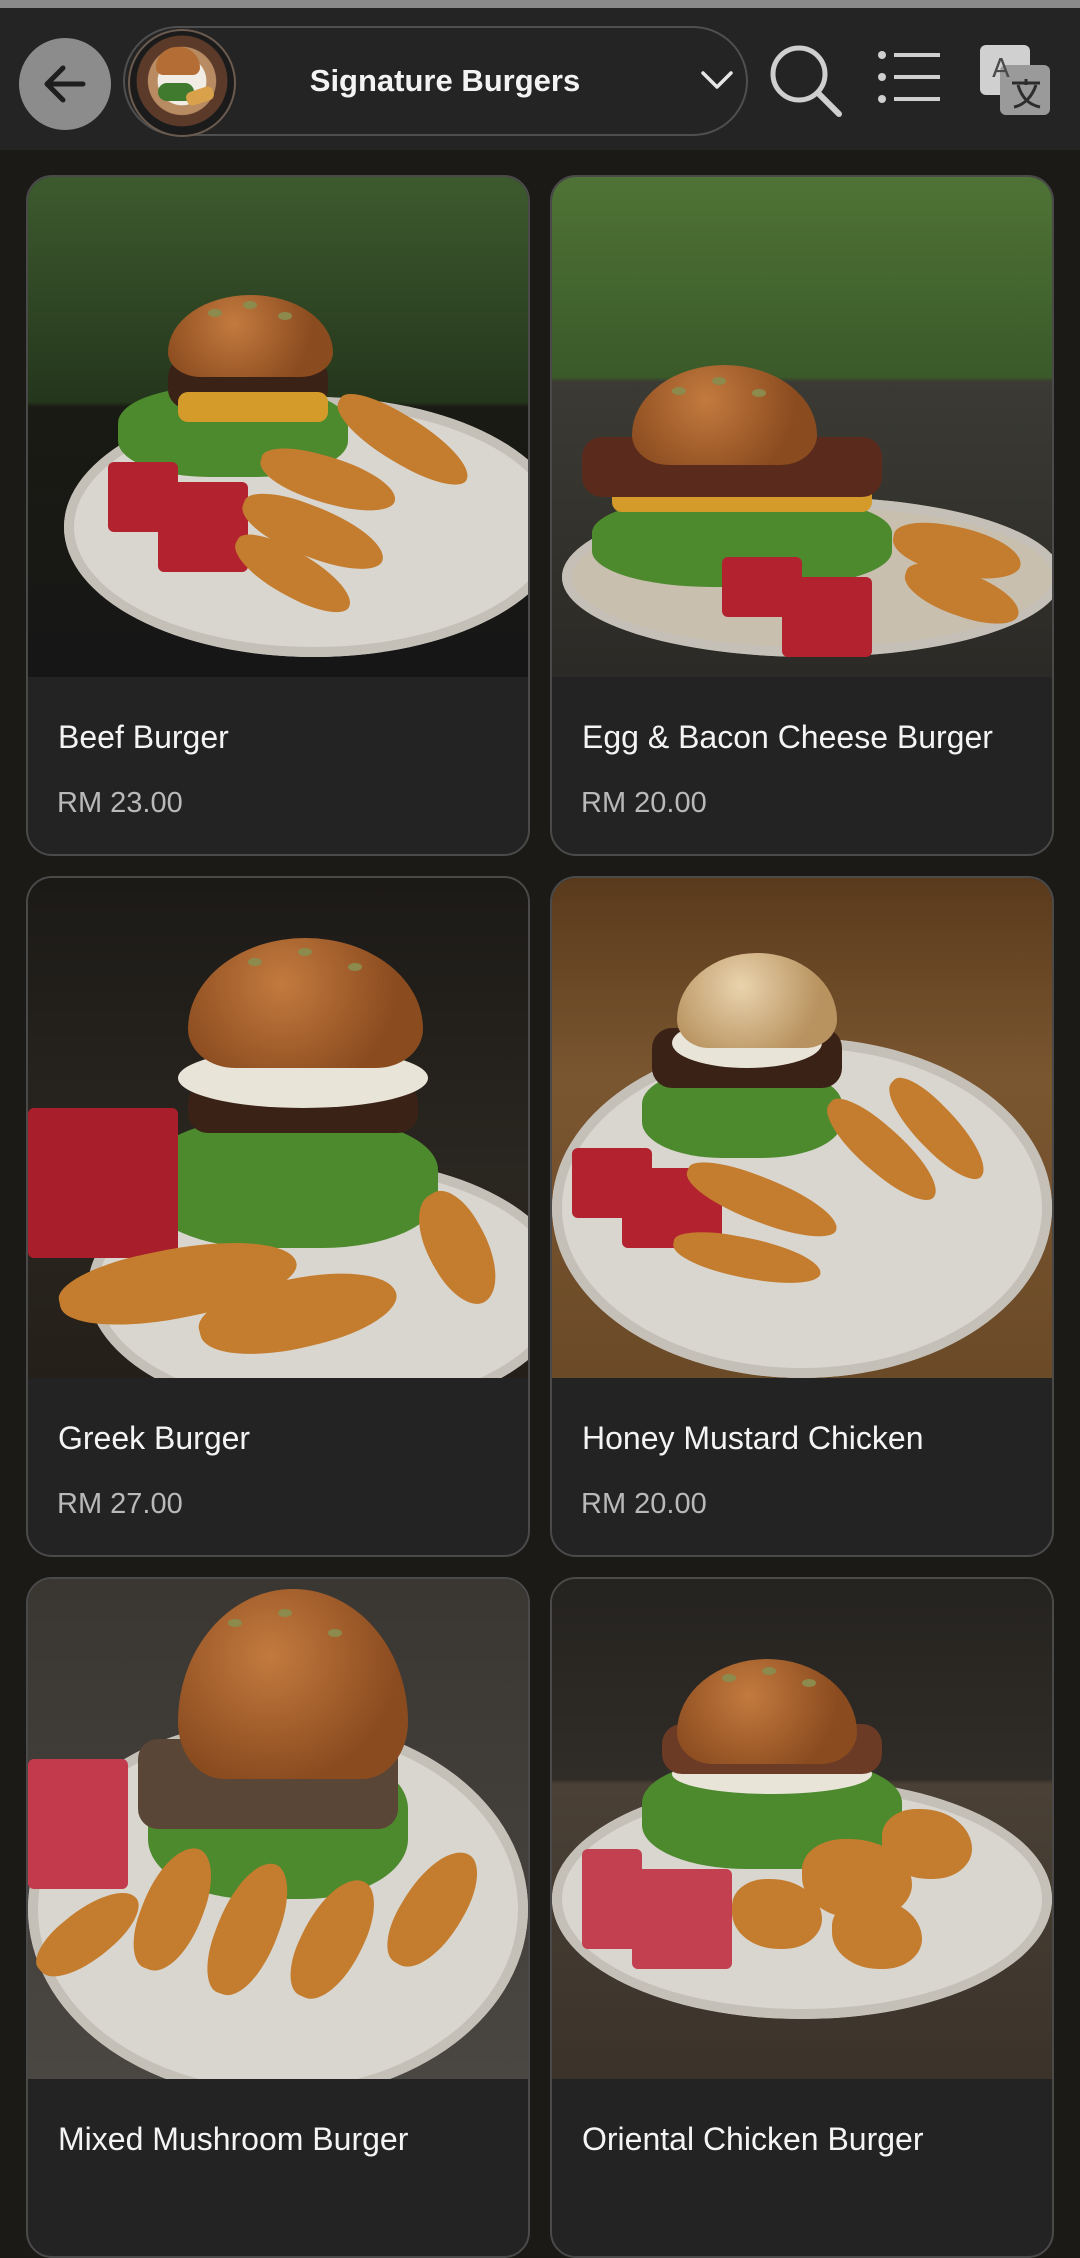 The width and height of the screenshot is (1080, 2258). I want to click on header-bar: Signature Burgers A, so click(540, 79).